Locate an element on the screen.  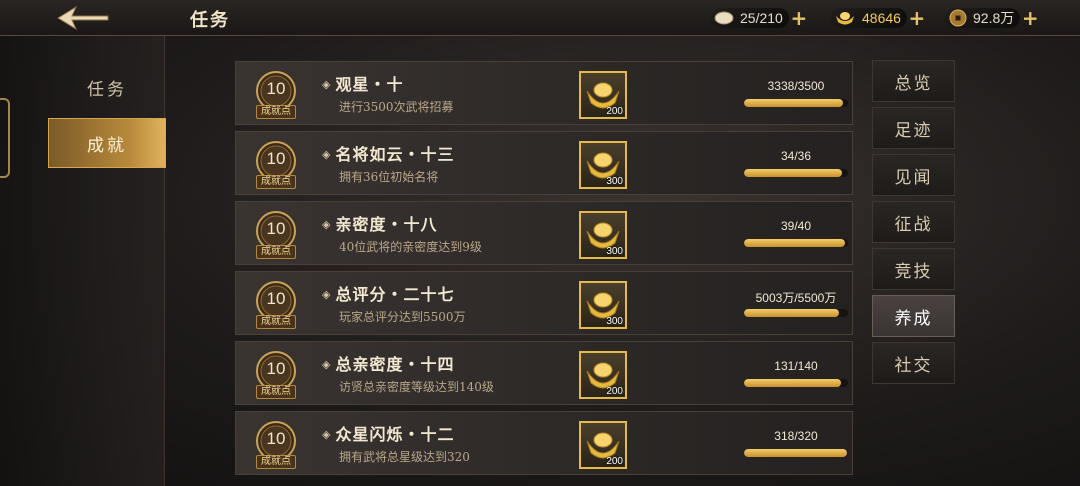
sidebar-tab-achievements: 成就 is located at coordinates (107, 143).